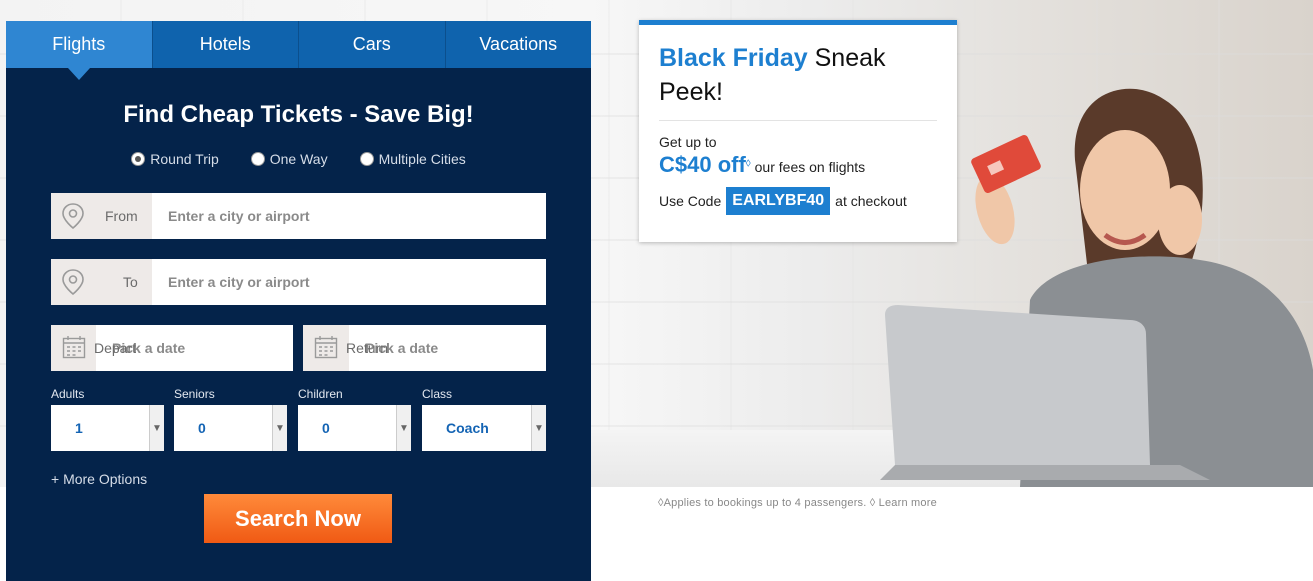  What do you see at coordinates (467, 428) in the screenshot?
I see `class-value: Coach` at bounding box center [467, 428].